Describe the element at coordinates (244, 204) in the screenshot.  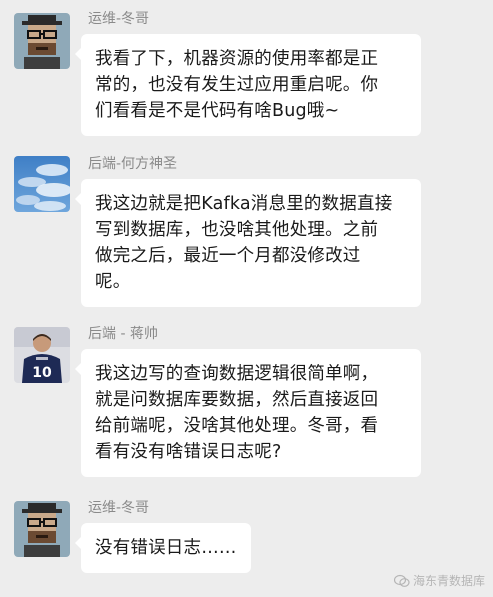
I see `message-line: 我这边就是把Kafka消息里的数据直接` at that location.